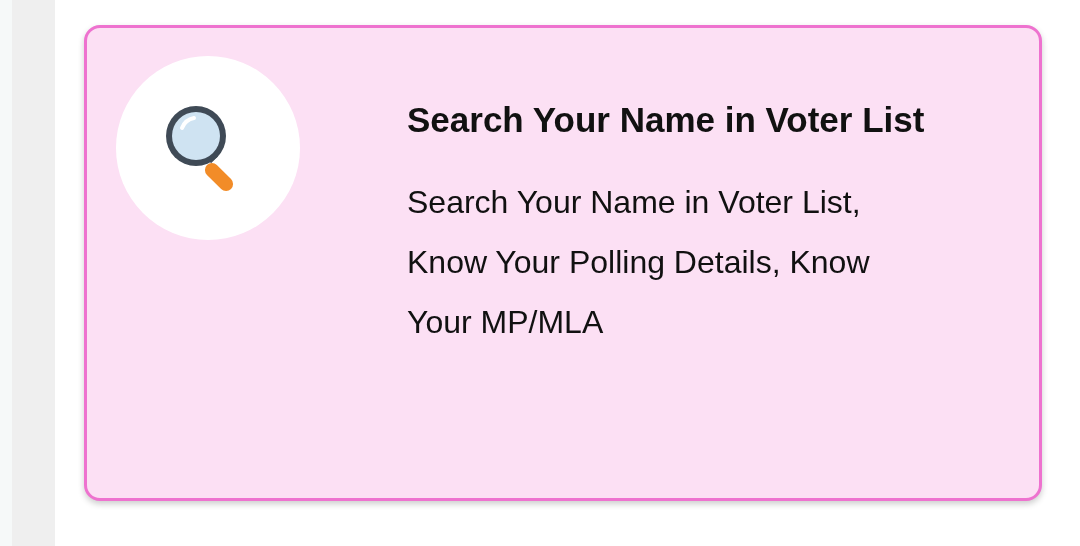 This screenshot has height=546, width=1080. Describe the element at coordinates (666, 120) in the screenshot. I see `card-title: Search Your Name in Voter List` at that location.